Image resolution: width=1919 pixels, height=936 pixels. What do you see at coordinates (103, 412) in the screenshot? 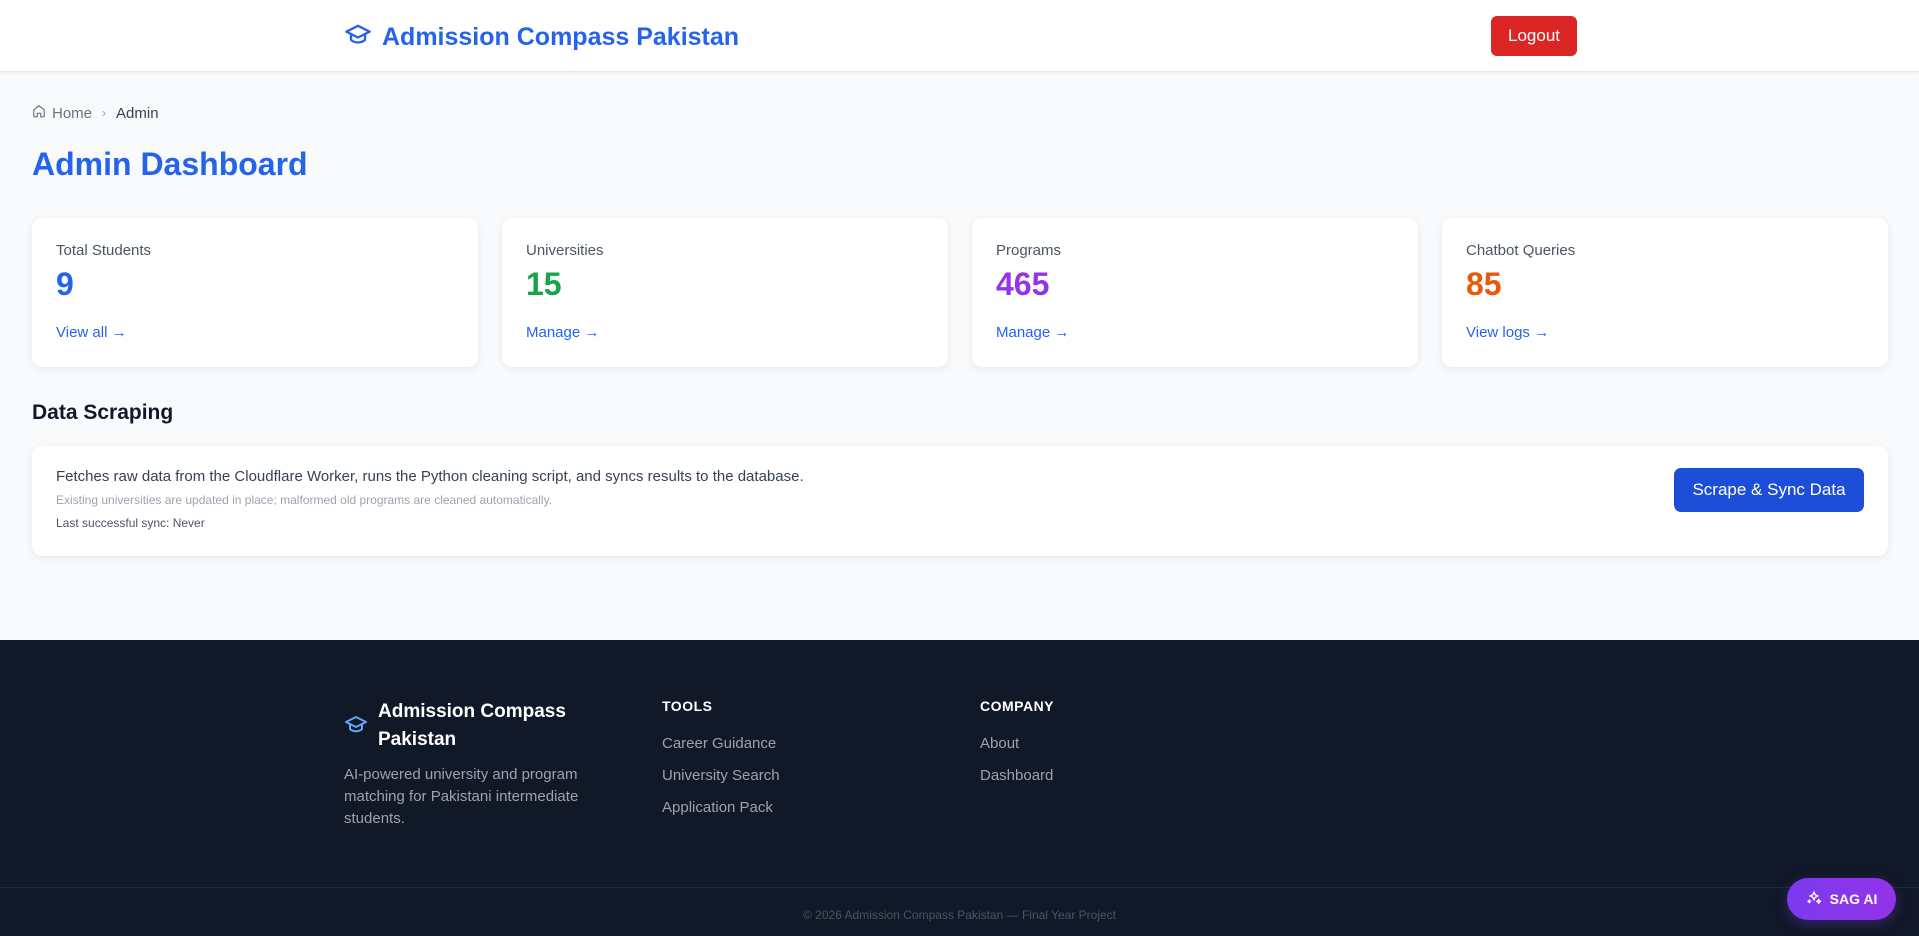
I see `section-title-data-scraping: Data Scraping` at bounding box center [103, 412].